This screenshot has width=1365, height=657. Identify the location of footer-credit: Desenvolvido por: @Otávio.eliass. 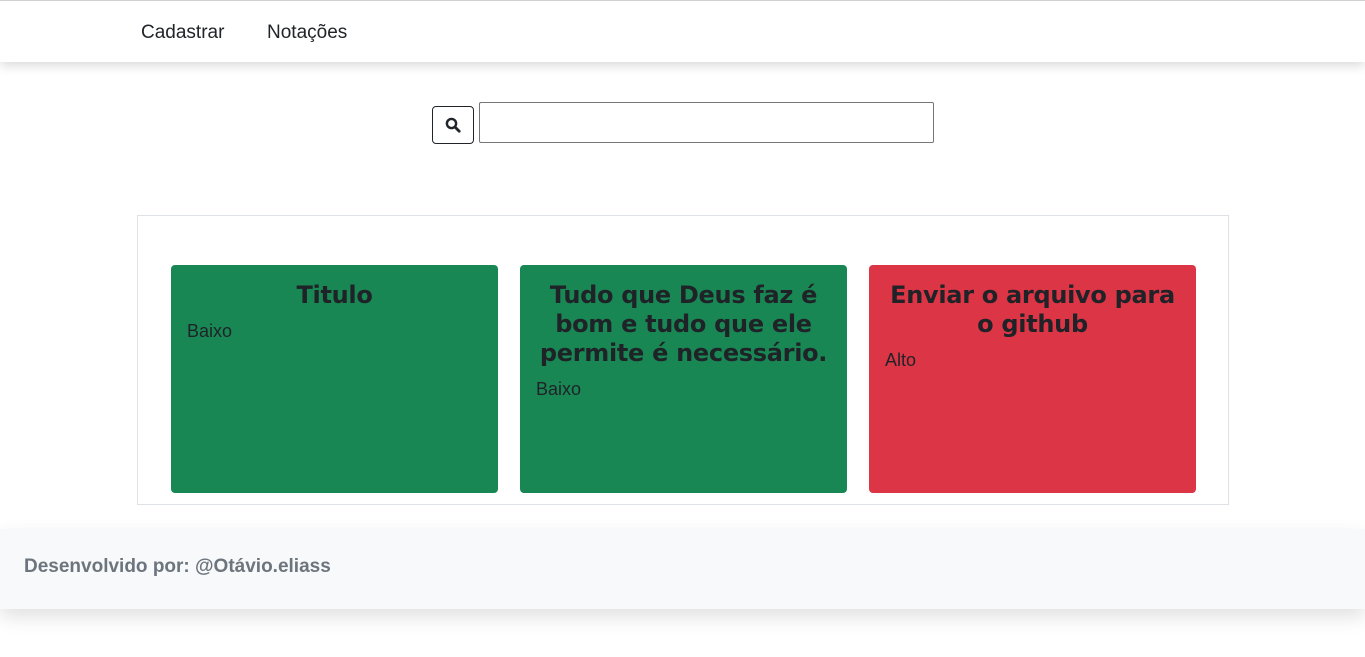
(177, 566).